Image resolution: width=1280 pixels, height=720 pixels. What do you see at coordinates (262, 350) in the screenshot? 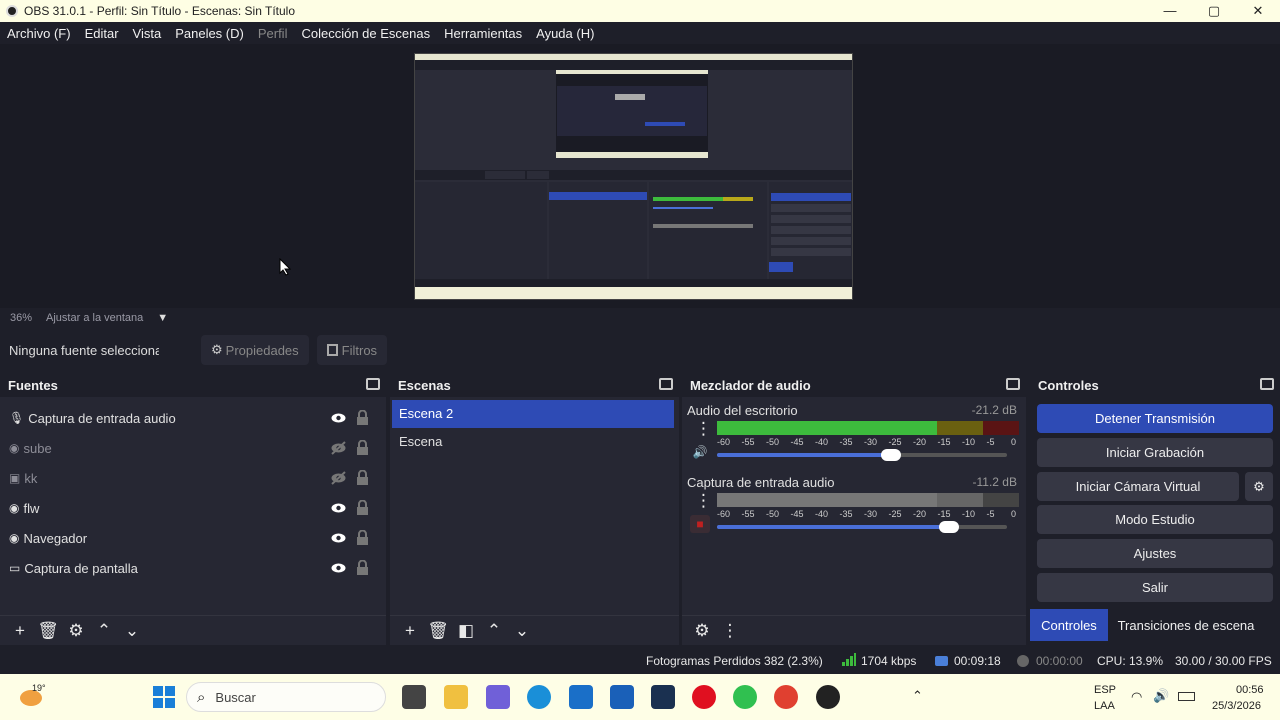
I see `properties-label: Propiedades` at bounding box center [262, 350].